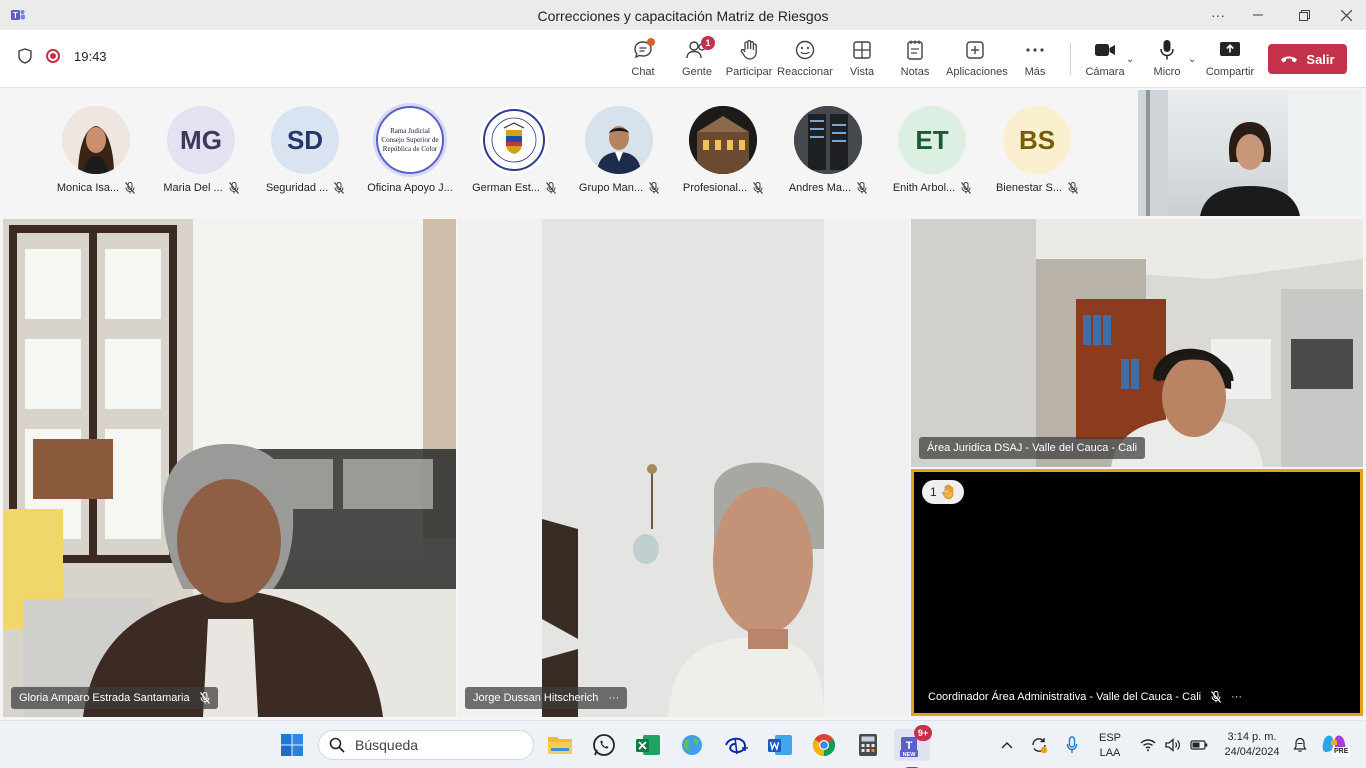  Describe the element at coordinates (910, 755) in the screenshot. I see `svg-text: NEW` at that location.